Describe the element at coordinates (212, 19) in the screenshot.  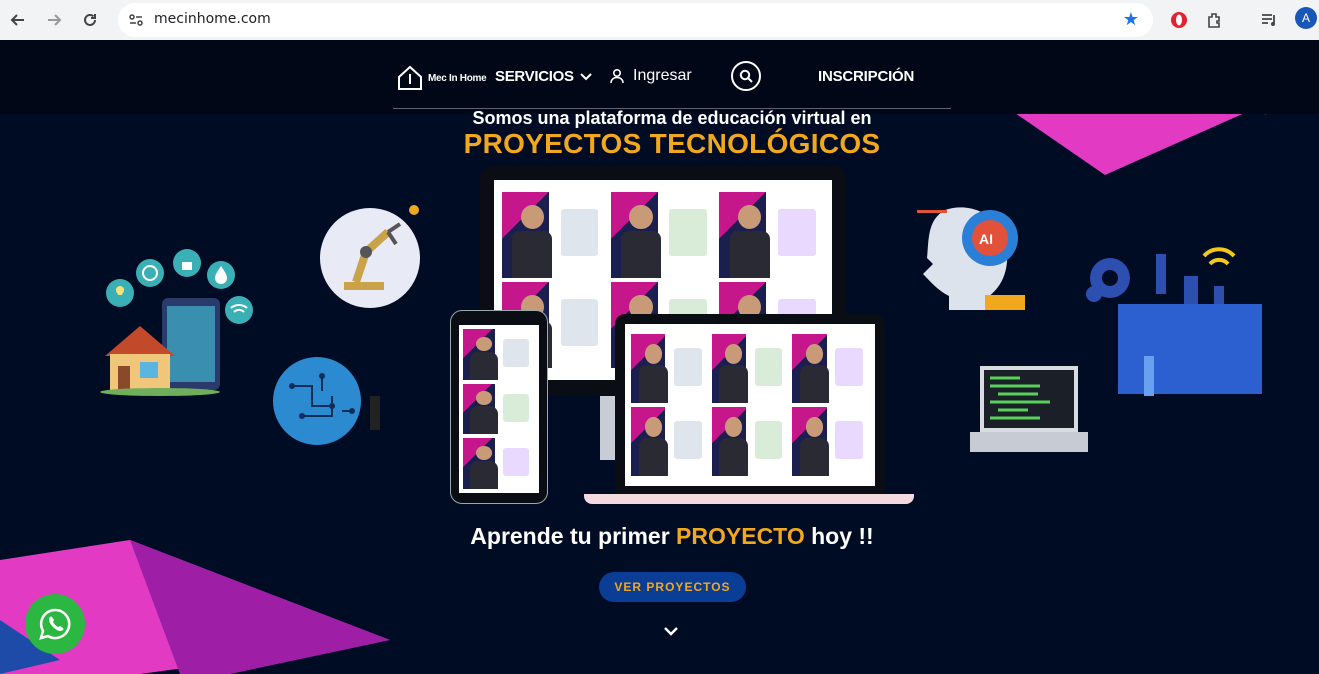
I see `url-text: mecinhome.com` at that location.